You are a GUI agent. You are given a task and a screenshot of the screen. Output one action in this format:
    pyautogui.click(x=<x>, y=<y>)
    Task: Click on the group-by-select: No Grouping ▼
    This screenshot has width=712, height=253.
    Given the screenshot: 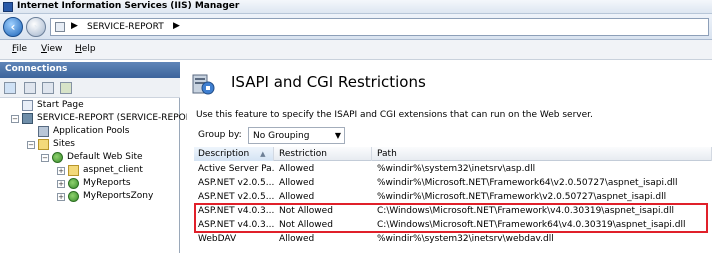 What is the action you would take?
    pyautogui.click(x=296, y=135)
    